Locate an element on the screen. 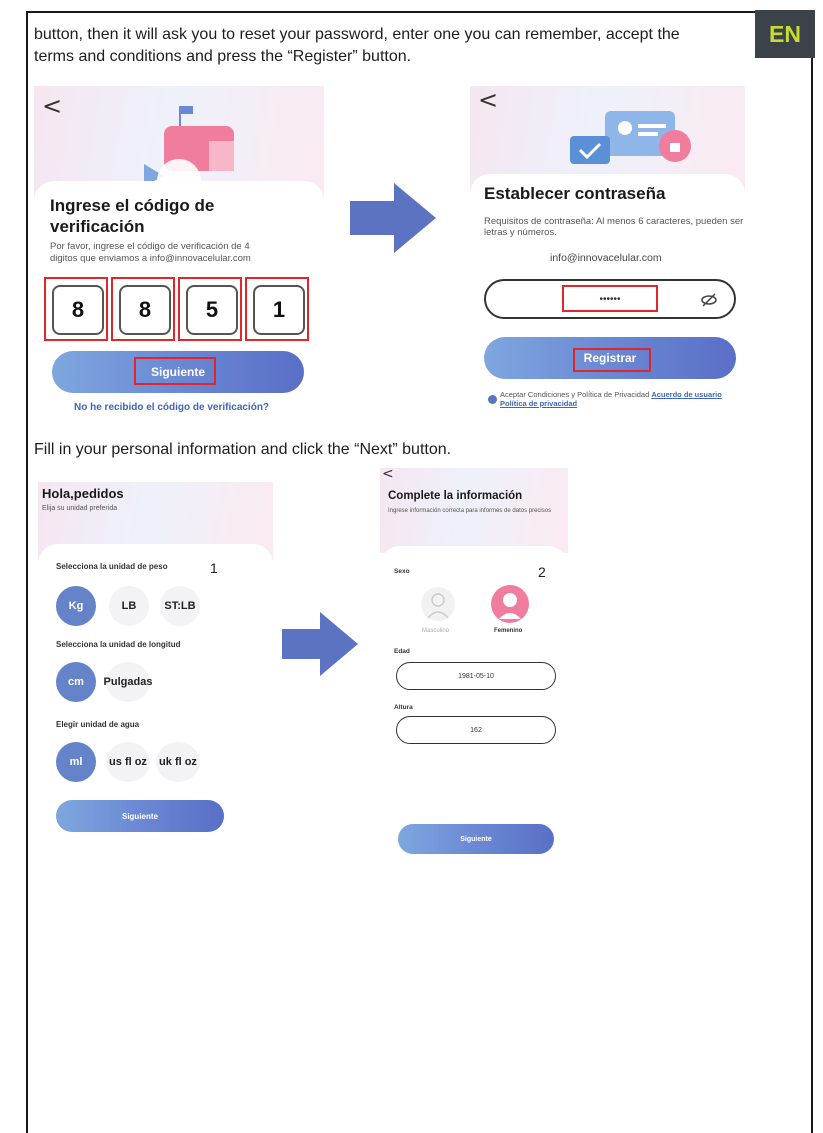  unit-uk-fl-oz: uk fl oz is located at coordinates (178, 762).